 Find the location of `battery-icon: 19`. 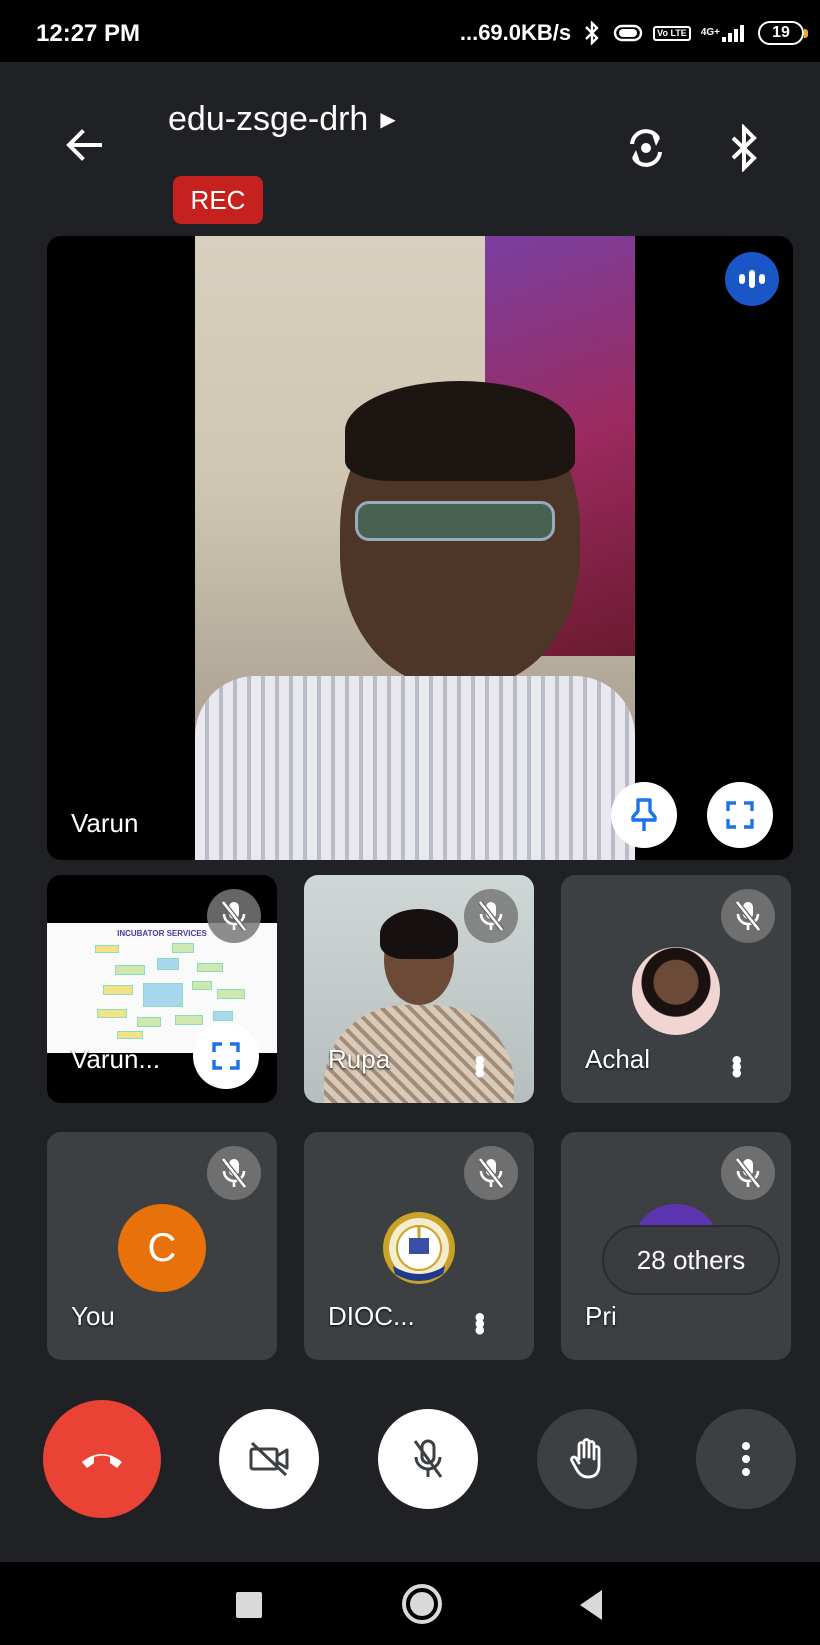

battery-icon: 19 is located at coordinates (783, 33).